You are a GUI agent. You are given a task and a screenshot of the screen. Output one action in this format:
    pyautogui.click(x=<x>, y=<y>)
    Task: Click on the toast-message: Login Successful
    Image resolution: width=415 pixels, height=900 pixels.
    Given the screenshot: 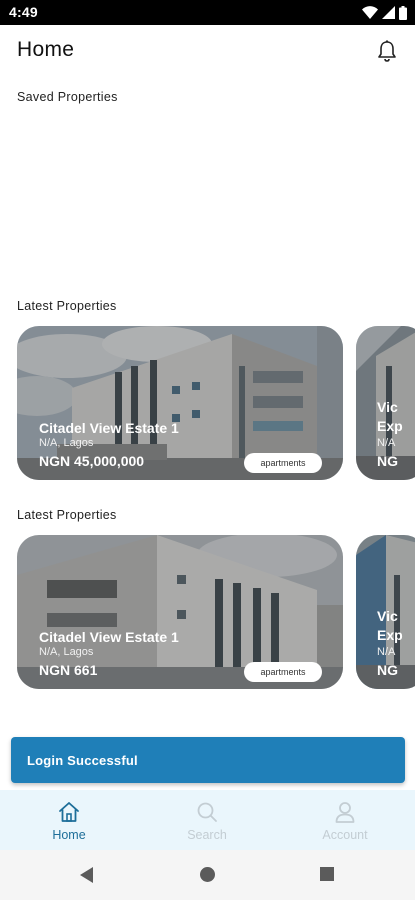 What is the action you would take?
    pyautogui.click(x=82, y=760)
    